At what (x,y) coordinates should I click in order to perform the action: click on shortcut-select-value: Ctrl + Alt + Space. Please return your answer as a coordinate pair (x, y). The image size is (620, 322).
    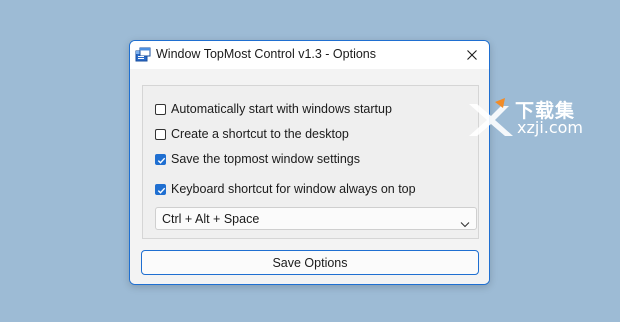
    Looking at the image, I should click on (211, 219).